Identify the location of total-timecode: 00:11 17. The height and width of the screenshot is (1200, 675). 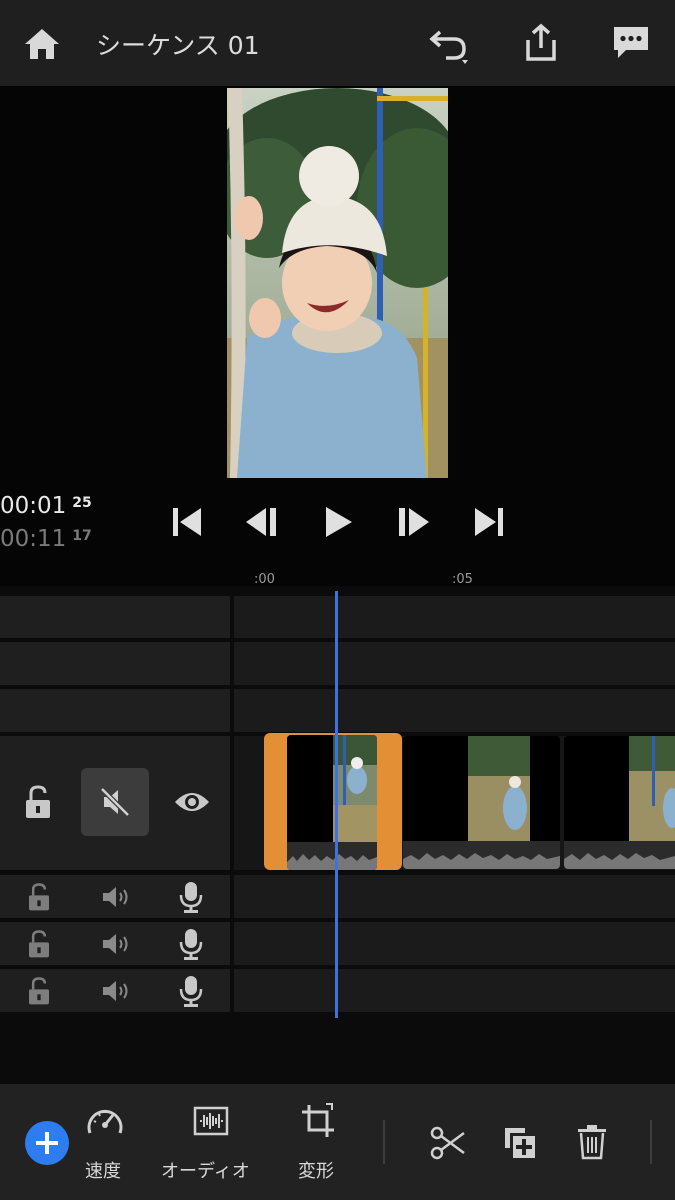
(46, 539).